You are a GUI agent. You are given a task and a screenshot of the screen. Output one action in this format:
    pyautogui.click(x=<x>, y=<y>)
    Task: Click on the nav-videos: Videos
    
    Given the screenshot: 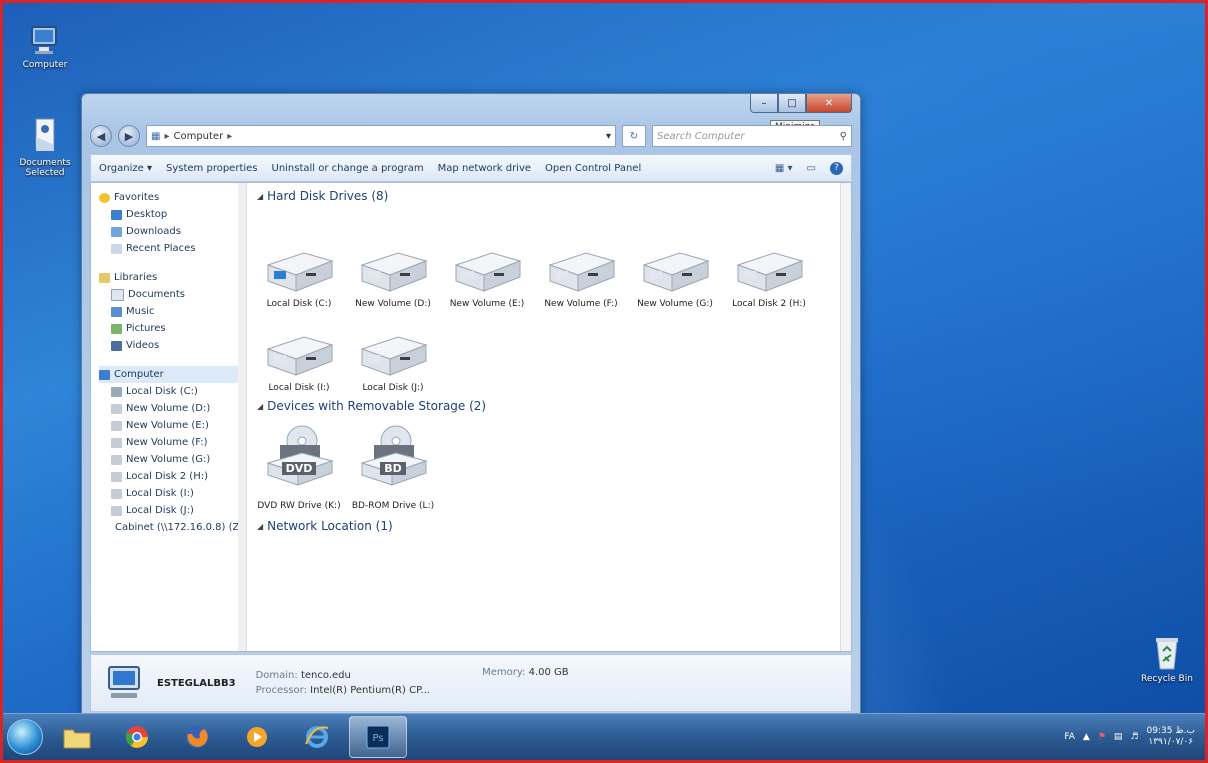 What is the action you would take?
    pyautogui.click(x=172, y=345)
    